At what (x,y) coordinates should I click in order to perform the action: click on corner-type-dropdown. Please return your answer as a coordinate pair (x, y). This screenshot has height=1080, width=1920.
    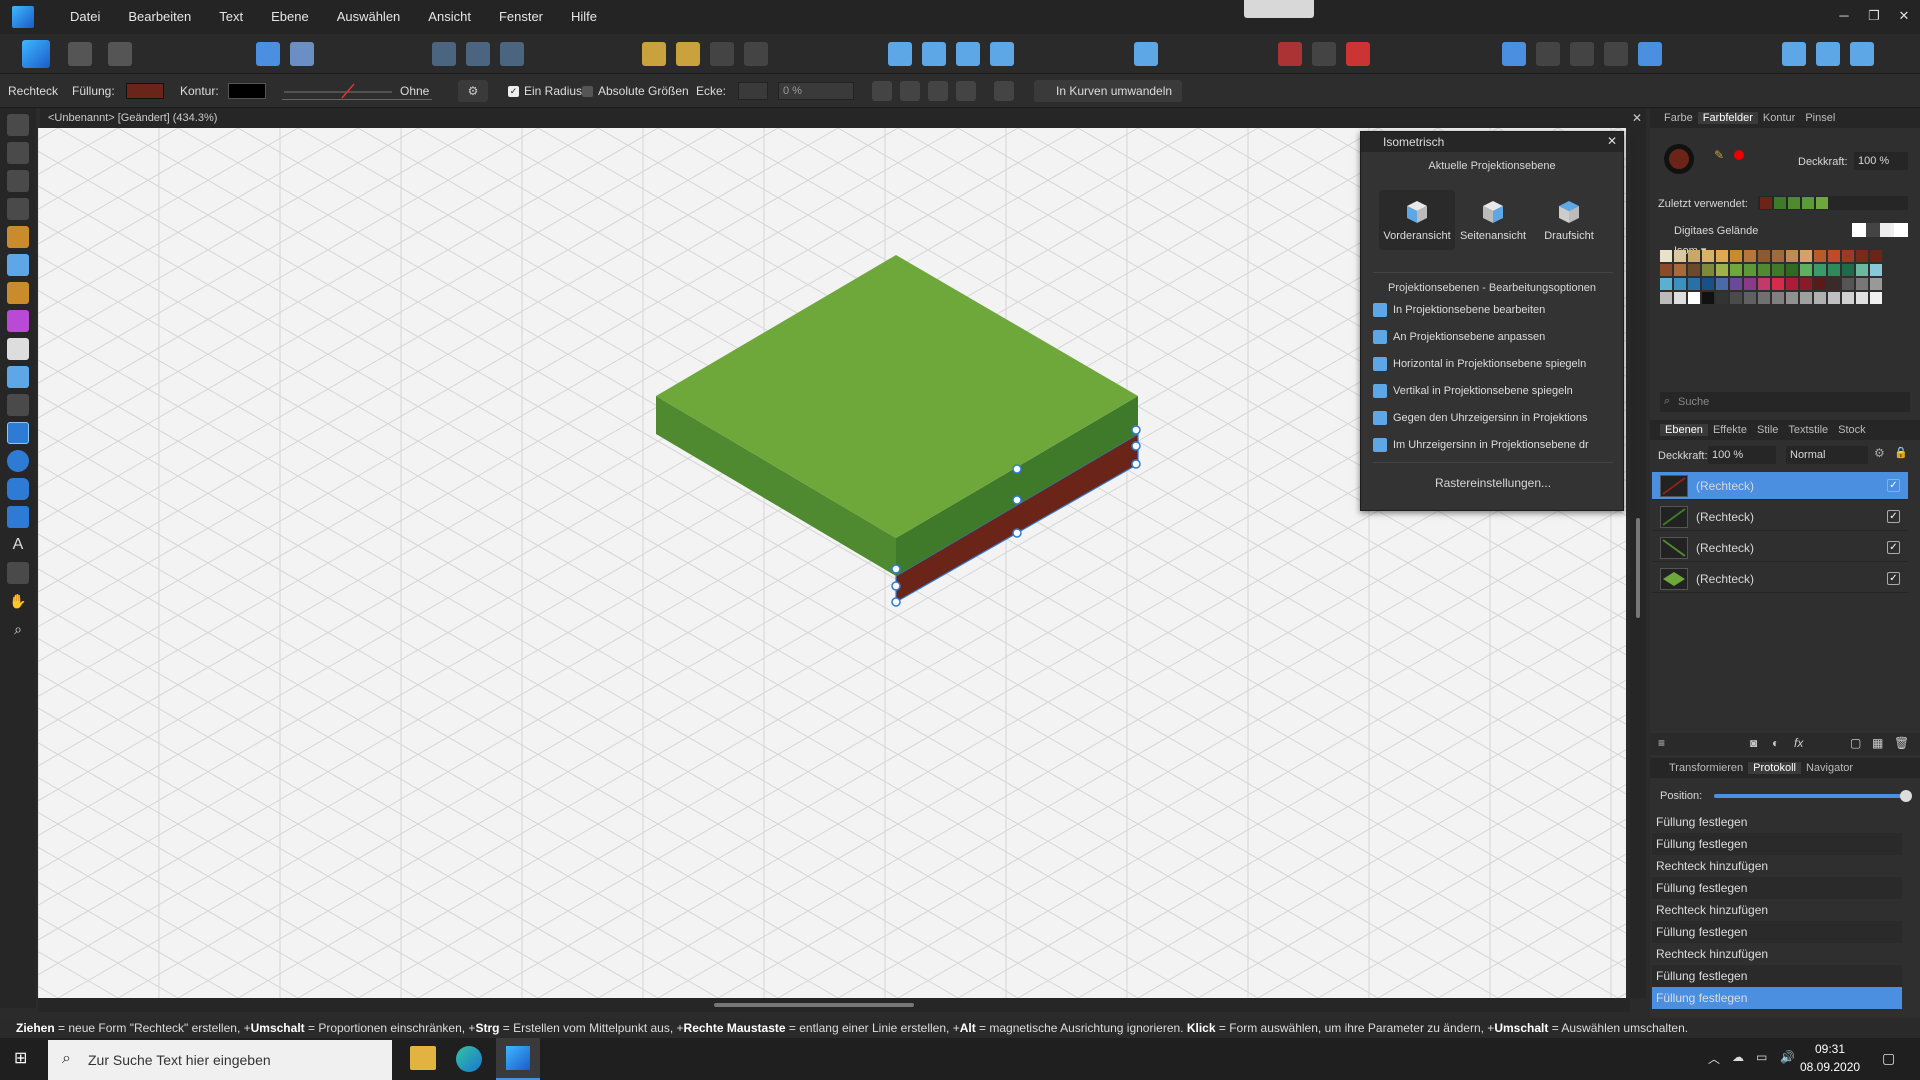
    Looking at the image, I should click on (753, 91).